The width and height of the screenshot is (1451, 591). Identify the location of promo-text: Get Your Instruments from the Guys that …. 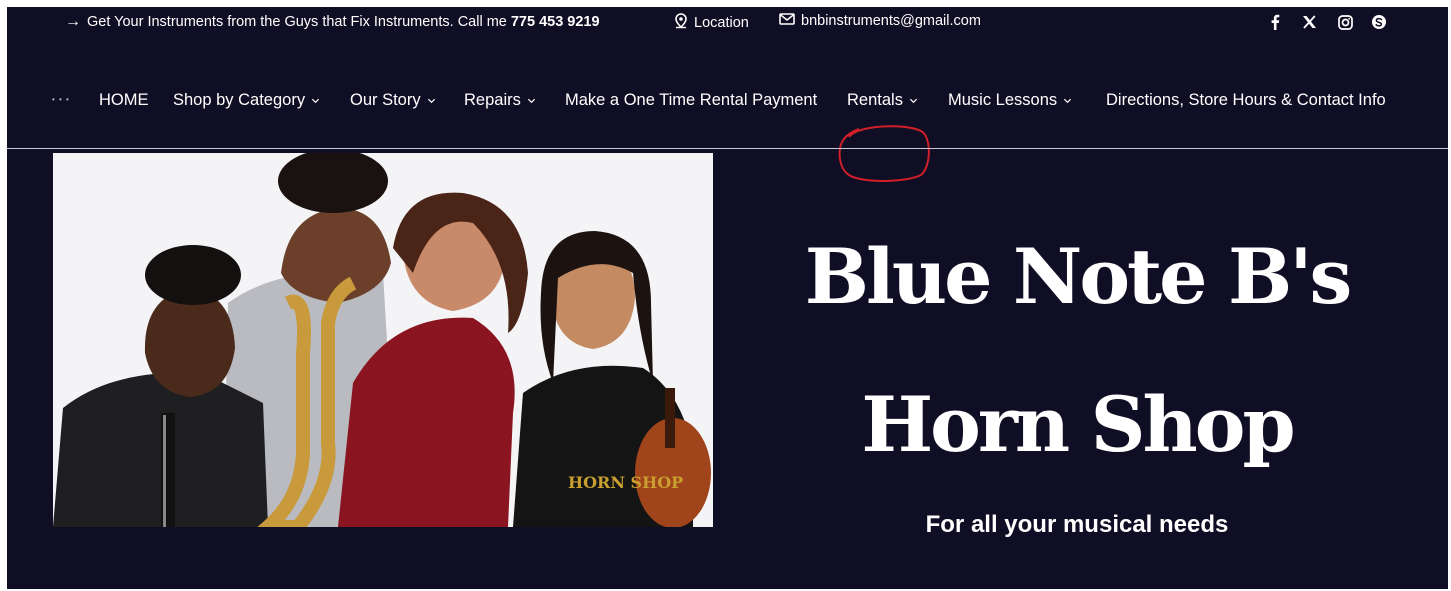
(297, 22).